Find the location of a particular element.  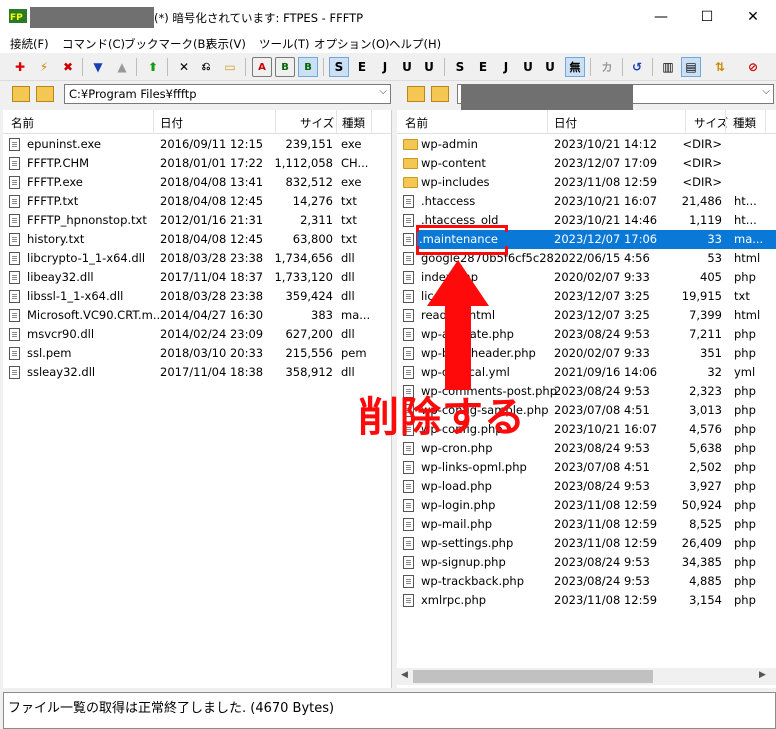

mirror-upload-icon: ⬆ is located at coordinates (153, 67).